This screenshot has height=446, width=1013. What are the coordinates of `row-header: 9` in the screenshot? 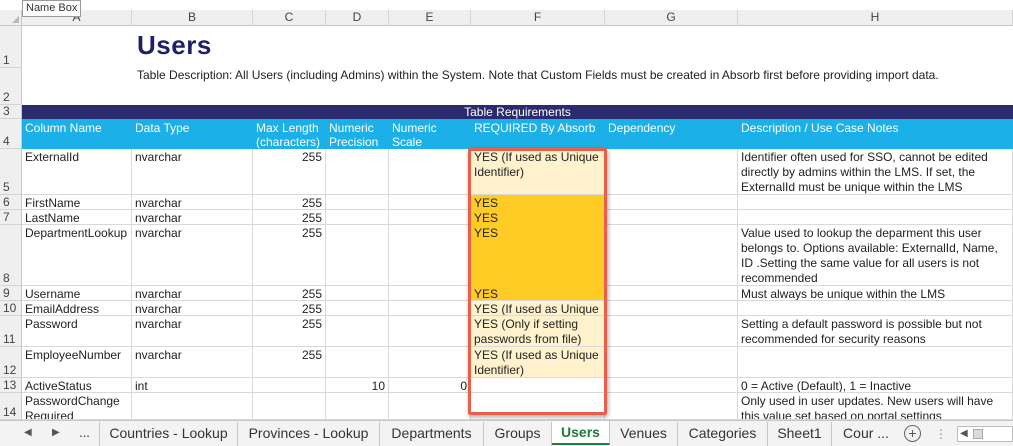 It's located at (11, 293).